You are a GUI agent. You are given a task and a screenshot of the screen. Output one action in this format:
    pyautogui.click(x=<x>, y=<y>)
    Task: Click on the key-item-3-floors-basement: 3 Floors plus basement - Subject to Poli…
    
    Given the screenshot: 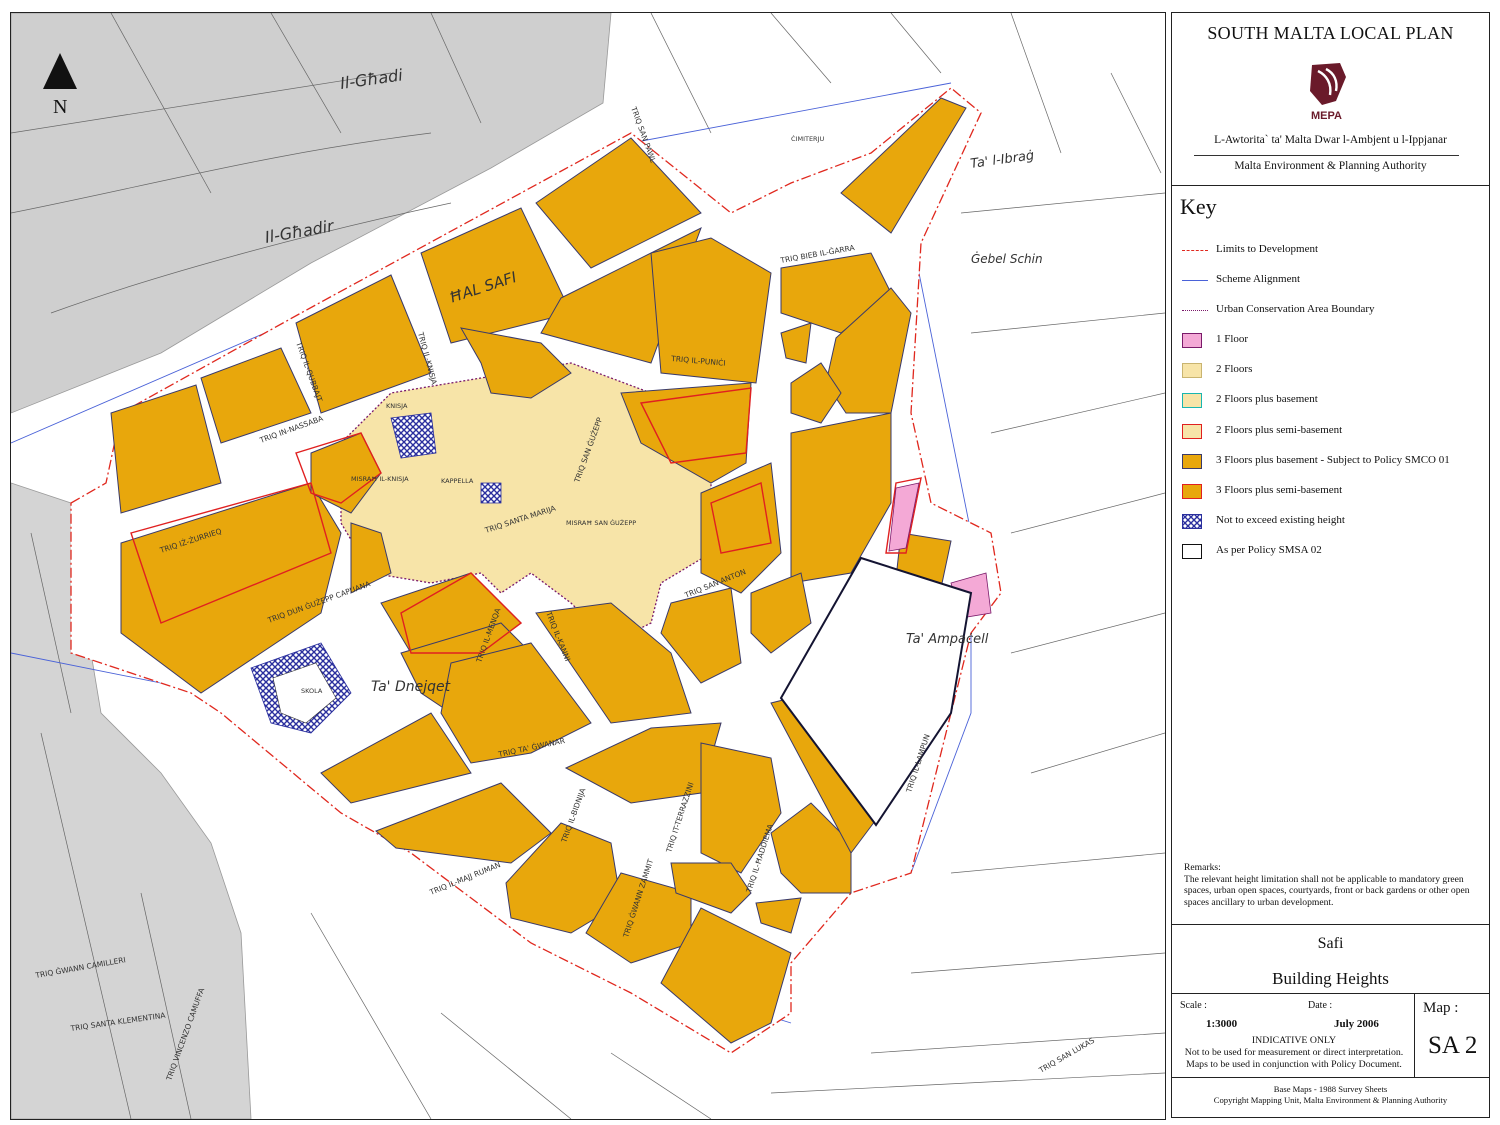 What is the action you would take?
    pyautogui.click(x=1332, y=462)
    